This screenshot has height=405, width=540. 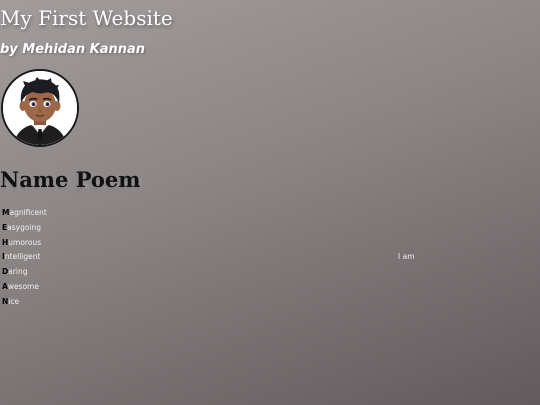 I want to click on site-title: My First Website, so click(x=86, y=18).